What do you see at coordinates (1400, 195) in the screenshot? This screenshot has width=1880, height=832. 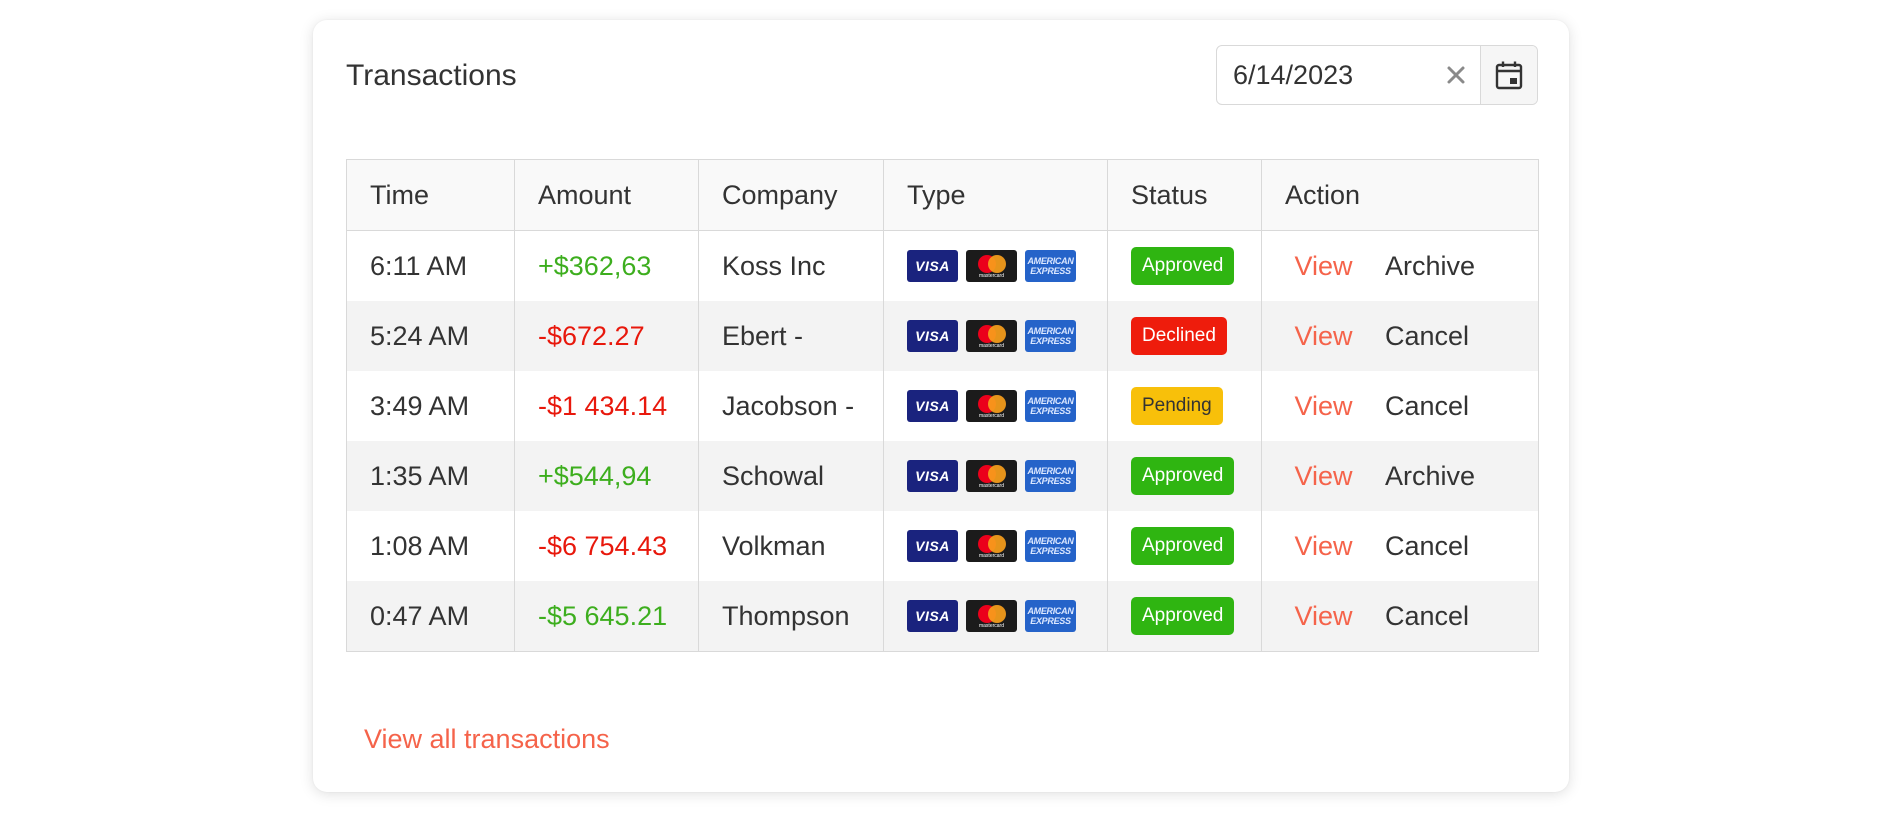 I see `column-header-action: Action` at bounding box center [1400, 195].